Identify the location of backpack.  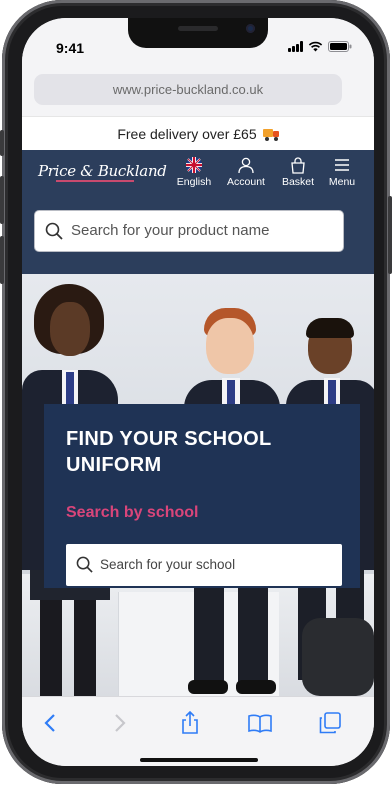
(338, 657).